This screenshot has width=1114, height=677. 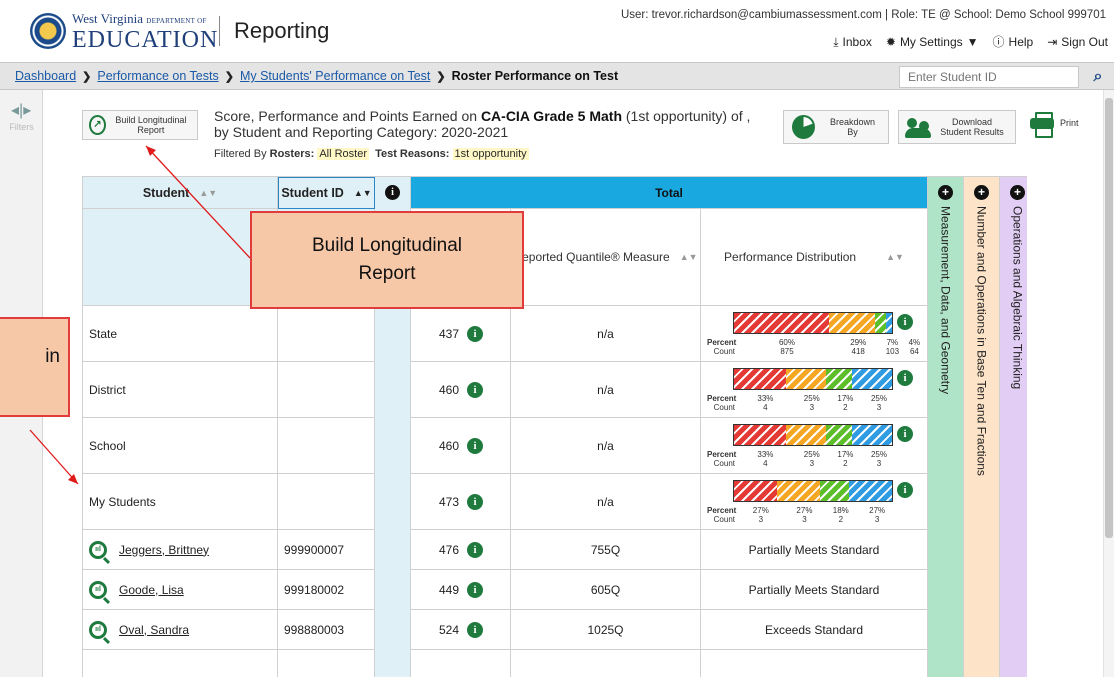 I want to click on category-measurement-column: + Measurement, Data, and Geometry, so click(x=946, y=427).